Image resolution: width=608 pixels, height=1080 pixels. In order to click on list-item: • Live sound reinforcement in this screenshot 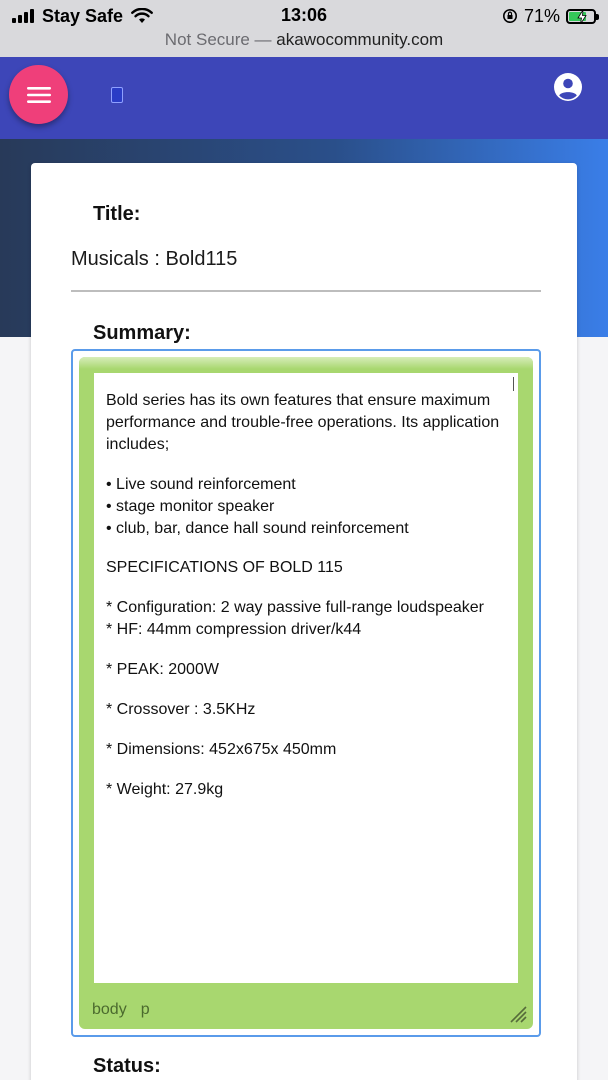, I will do `click(201, 484)`.